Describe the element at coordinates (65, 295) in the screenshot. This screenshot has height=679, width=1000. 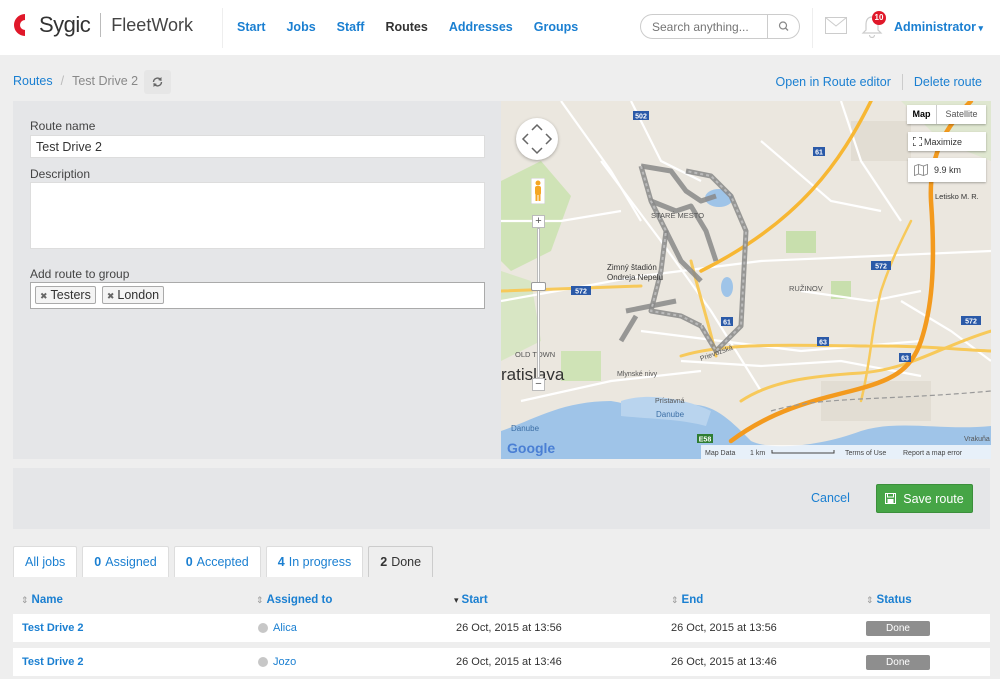
I see `group-tag: ✖ Testers` at that location.